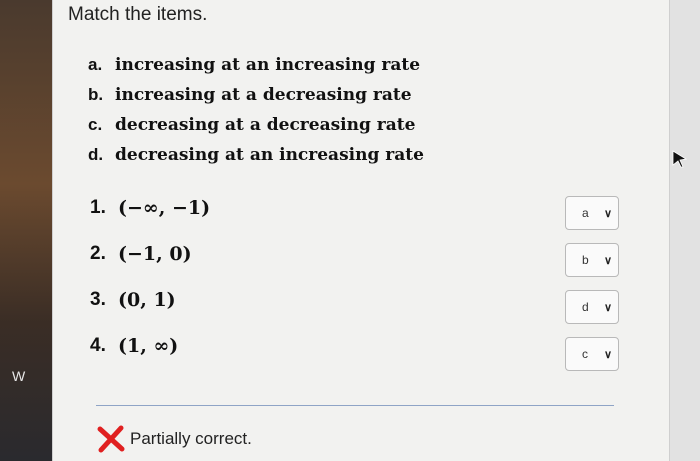 This screenshot has width=700, height=461. What do you see at coordinates (585, 354) in the screenshot?
I see `selected-value: c` at bounding box center [585, 354].